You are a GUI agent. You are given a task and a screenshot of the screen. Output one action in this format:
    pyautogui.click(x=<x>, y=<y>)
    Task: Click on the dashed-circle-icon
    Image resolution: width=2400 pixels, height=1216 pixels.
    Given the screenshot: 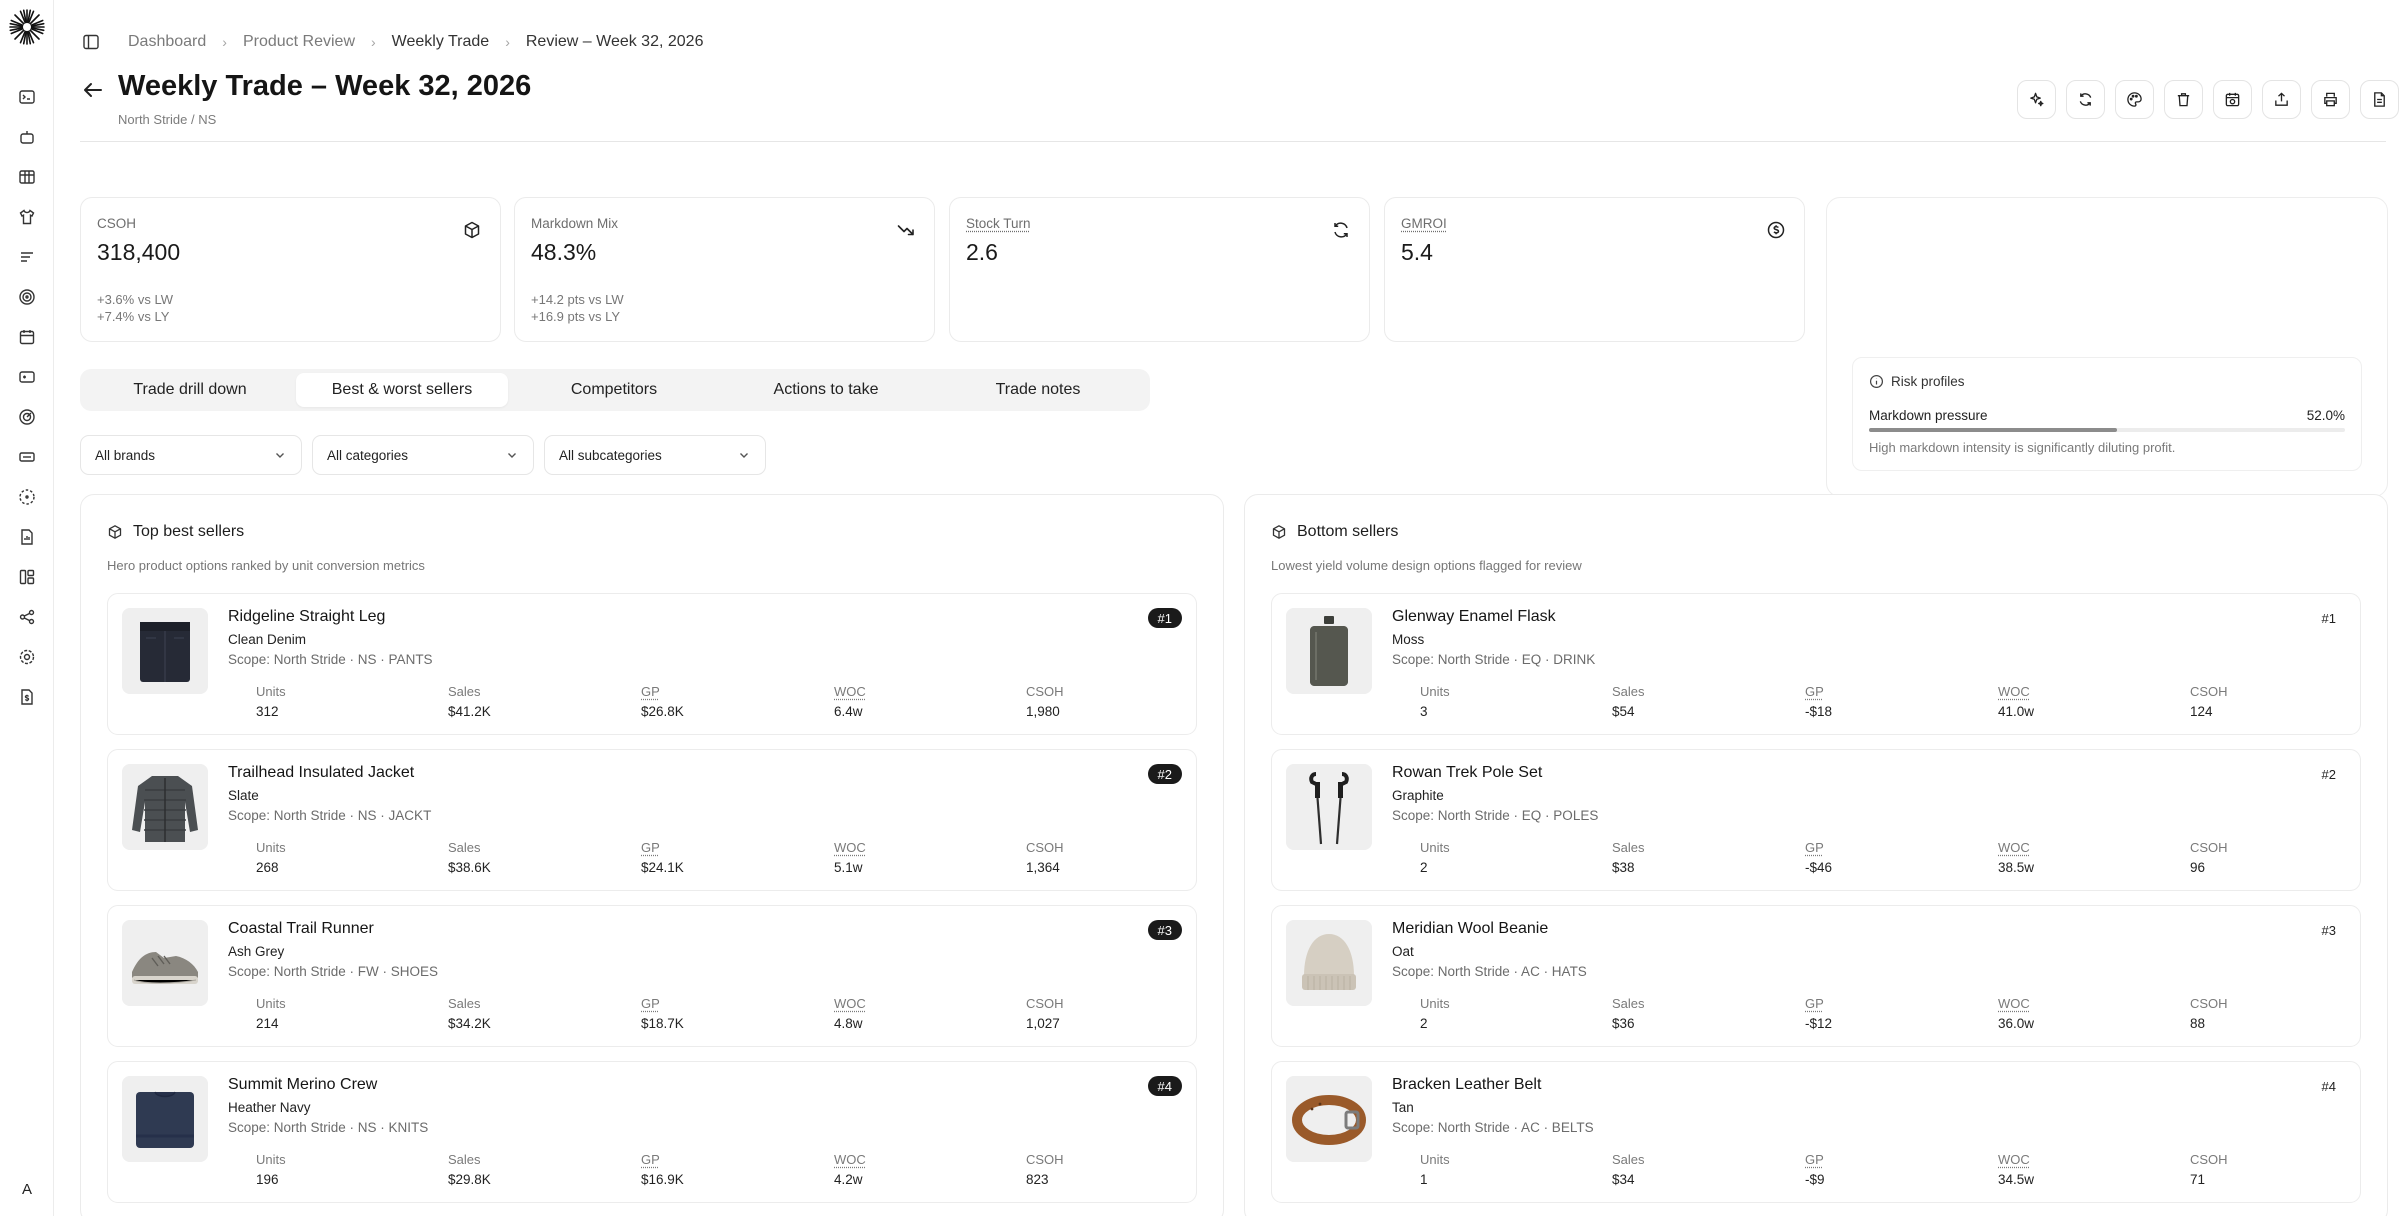 What is the action you would take?
    pyautogui.click(x=27, y=497)
    